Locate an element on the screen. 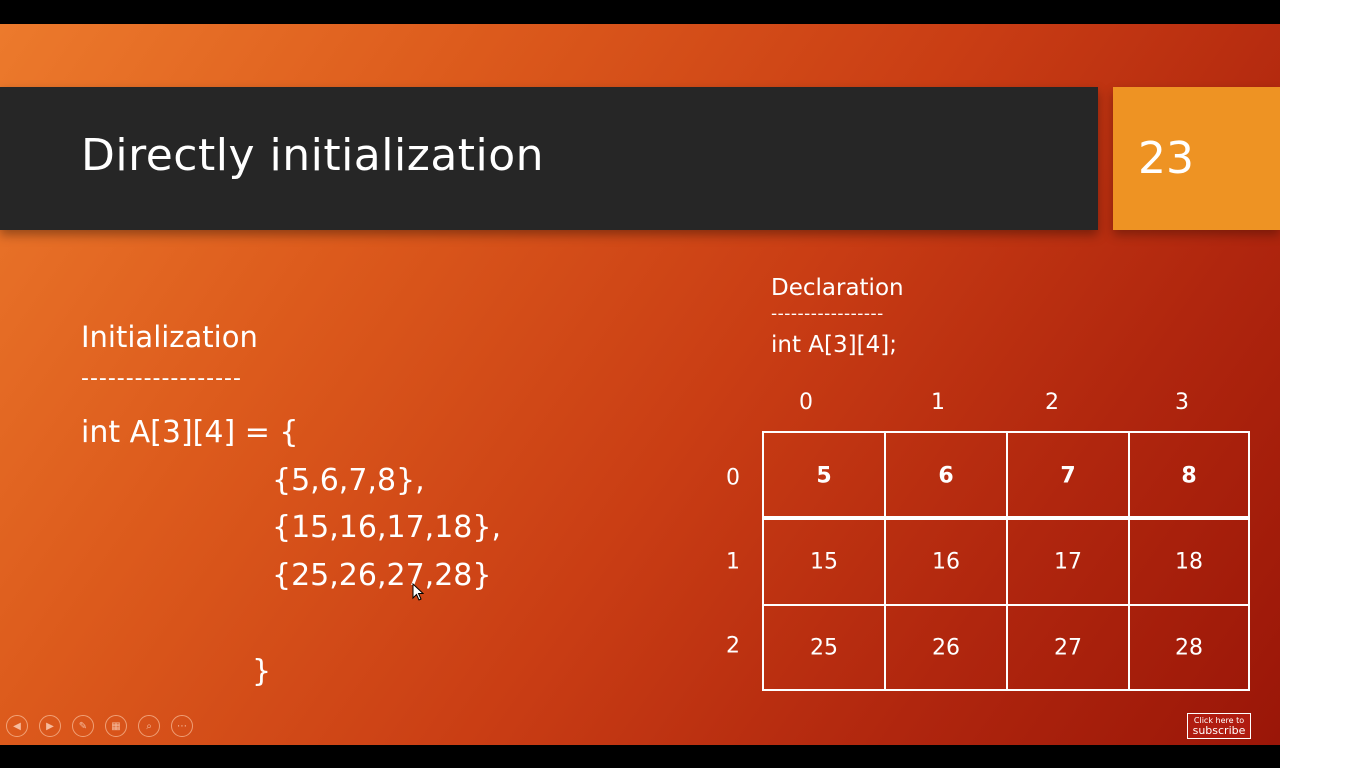 The image size is (1359, 768). table-cell: 8 is located at coordinates (1189, 476).